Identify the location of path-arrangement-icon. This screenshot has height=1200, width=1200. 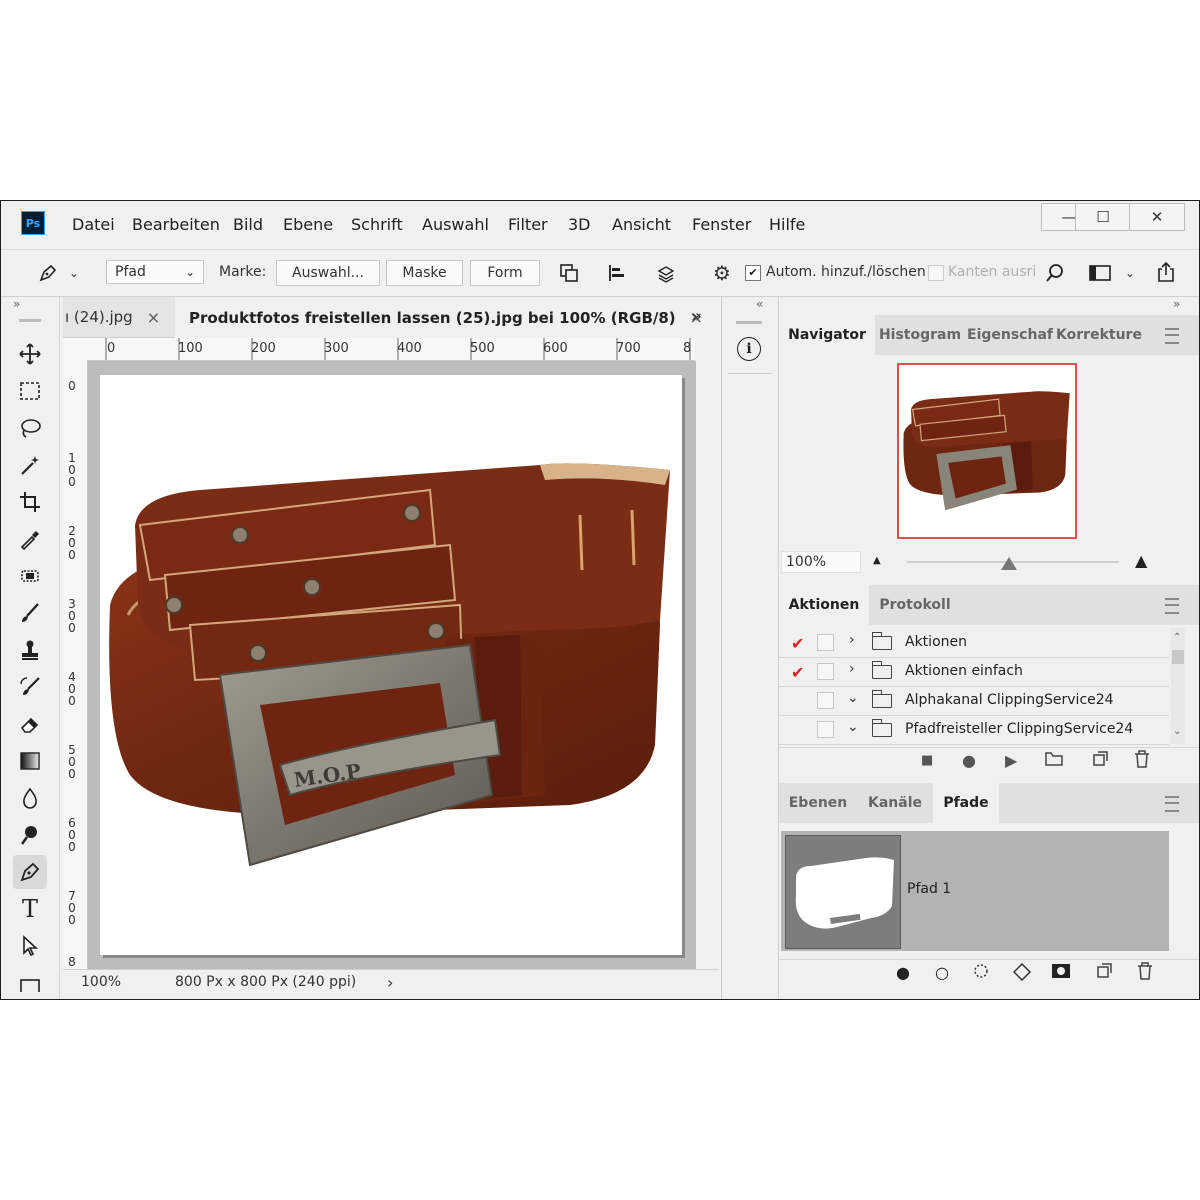
(666, 273).